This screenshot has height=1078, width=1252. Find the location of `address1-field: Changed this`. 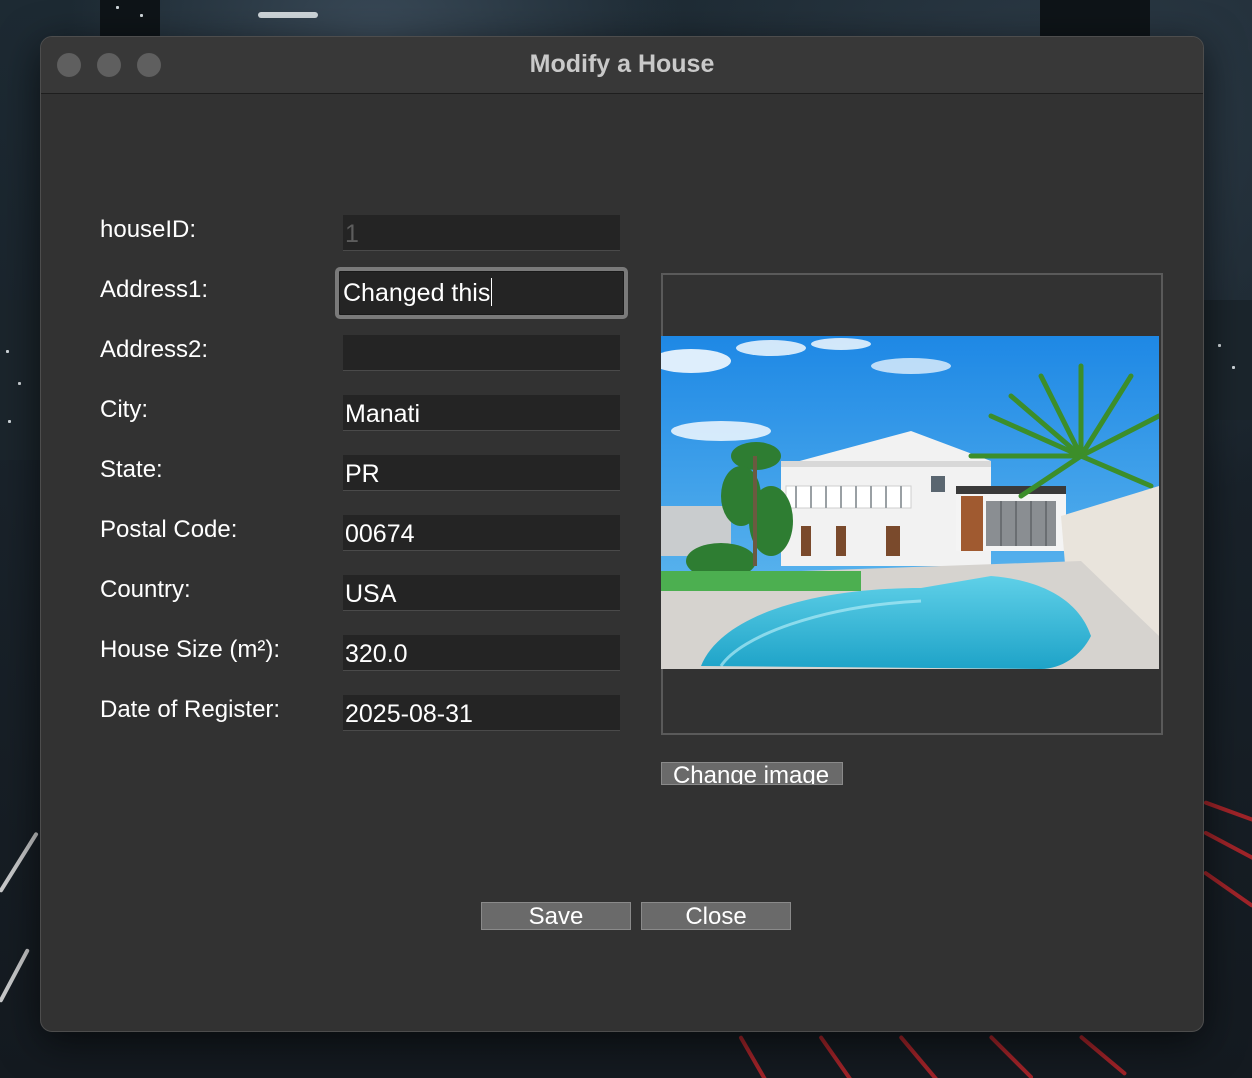

address1-field: Changed this is located at coordinates (481, 293).